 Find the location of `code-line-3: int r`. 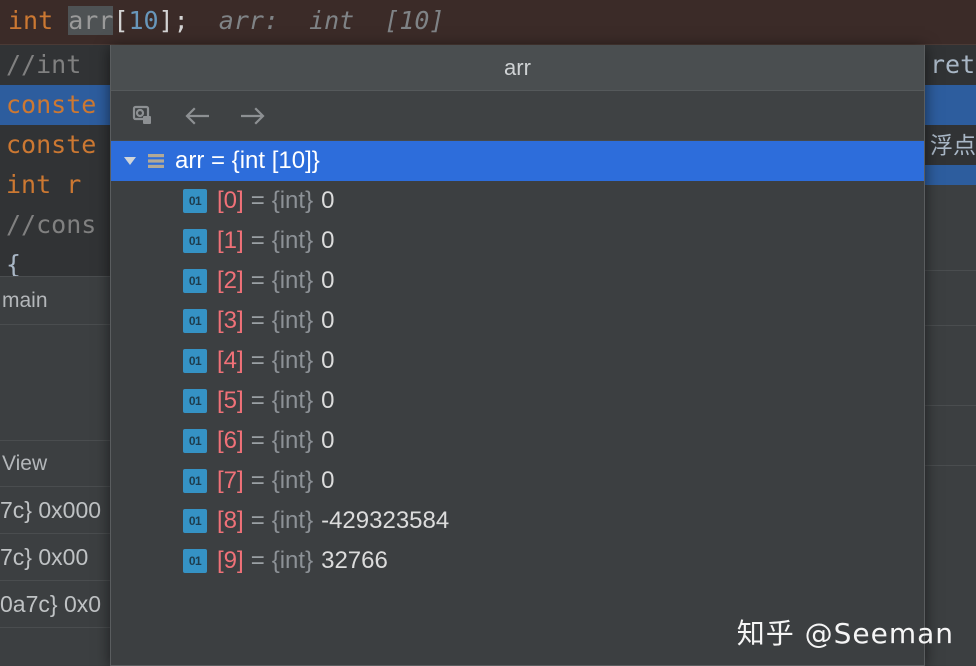

code-line-3: int r is located at coordinates (55, 185).